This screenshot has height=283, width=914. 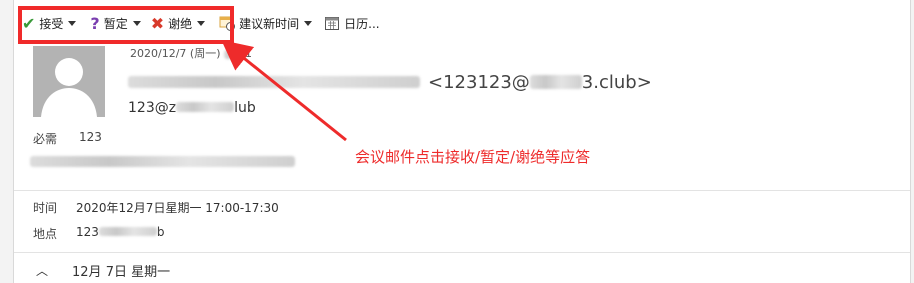 I want to click on time-label: 时间, so click(x=45, y=208).